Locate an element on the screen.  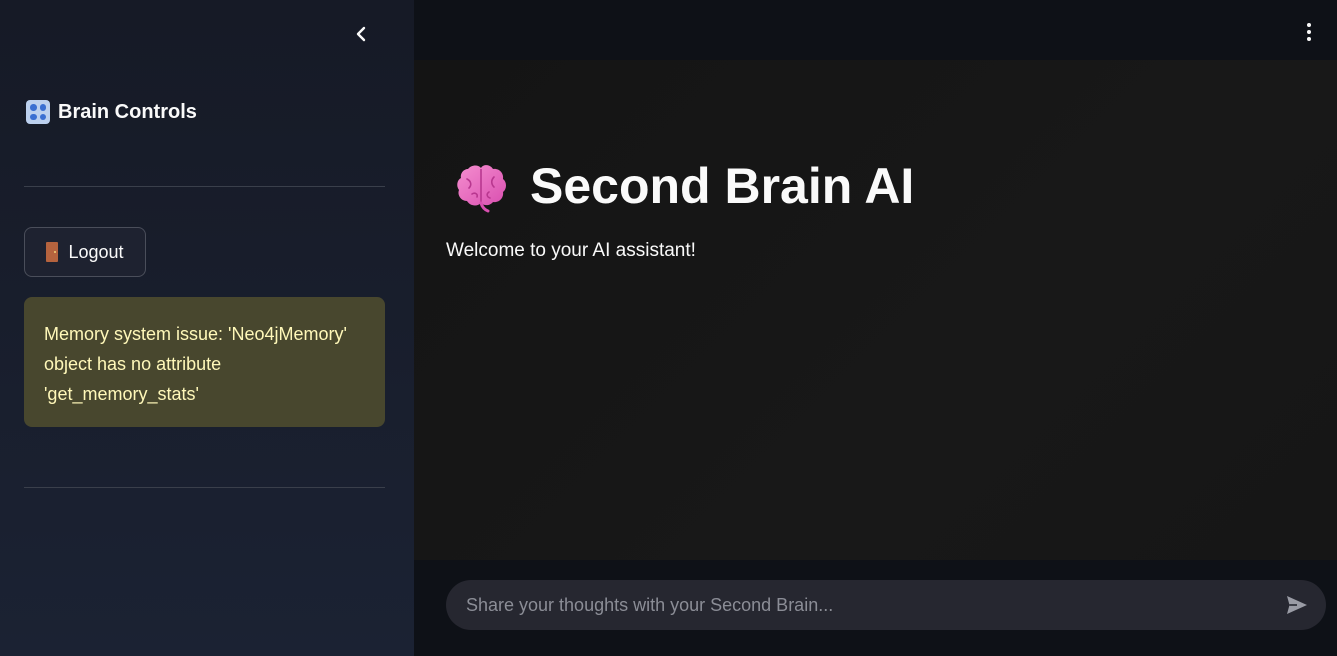
sidebar-divider-top is located at coordinates (204, 186).